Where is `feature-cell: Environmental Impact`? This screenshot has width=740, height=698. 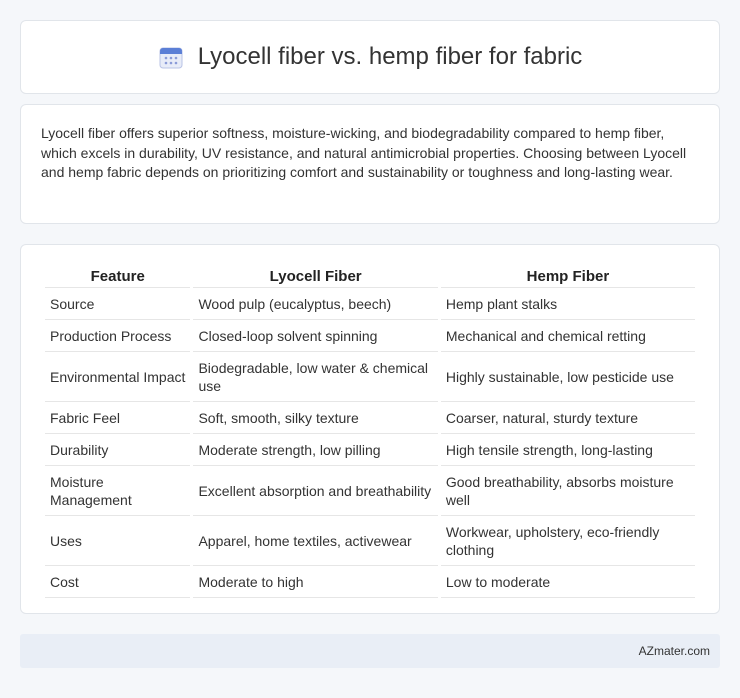
feature-cell: Environmental Impact is located at coordinates (118, 377).